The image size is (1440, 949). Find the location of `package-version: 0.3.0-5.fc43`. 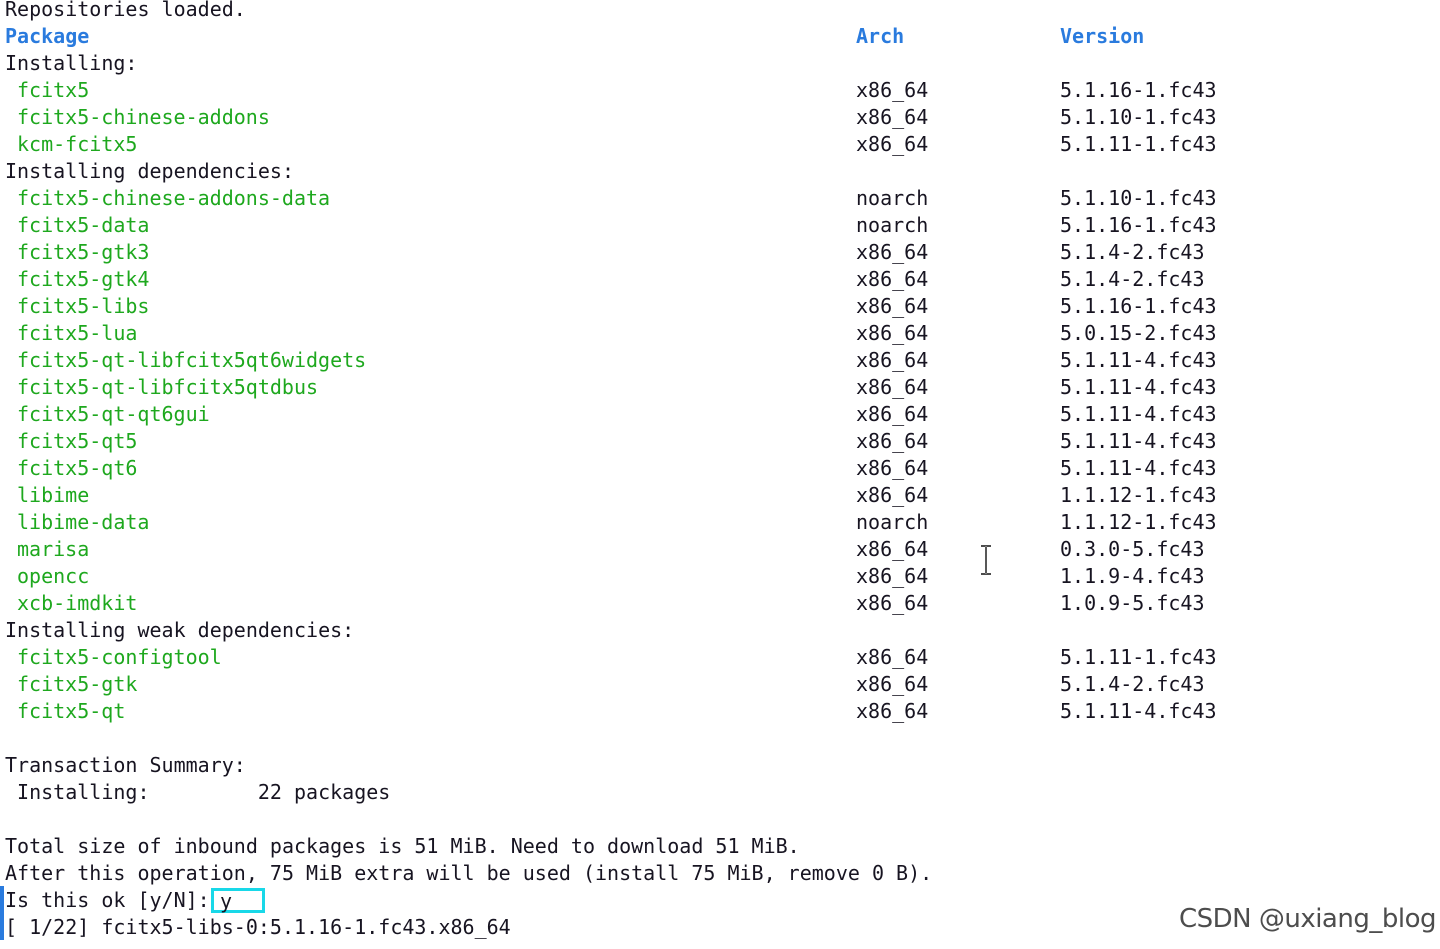

package-version: 0.3.0-5.fc43 is located at coordinates (1132, 549).